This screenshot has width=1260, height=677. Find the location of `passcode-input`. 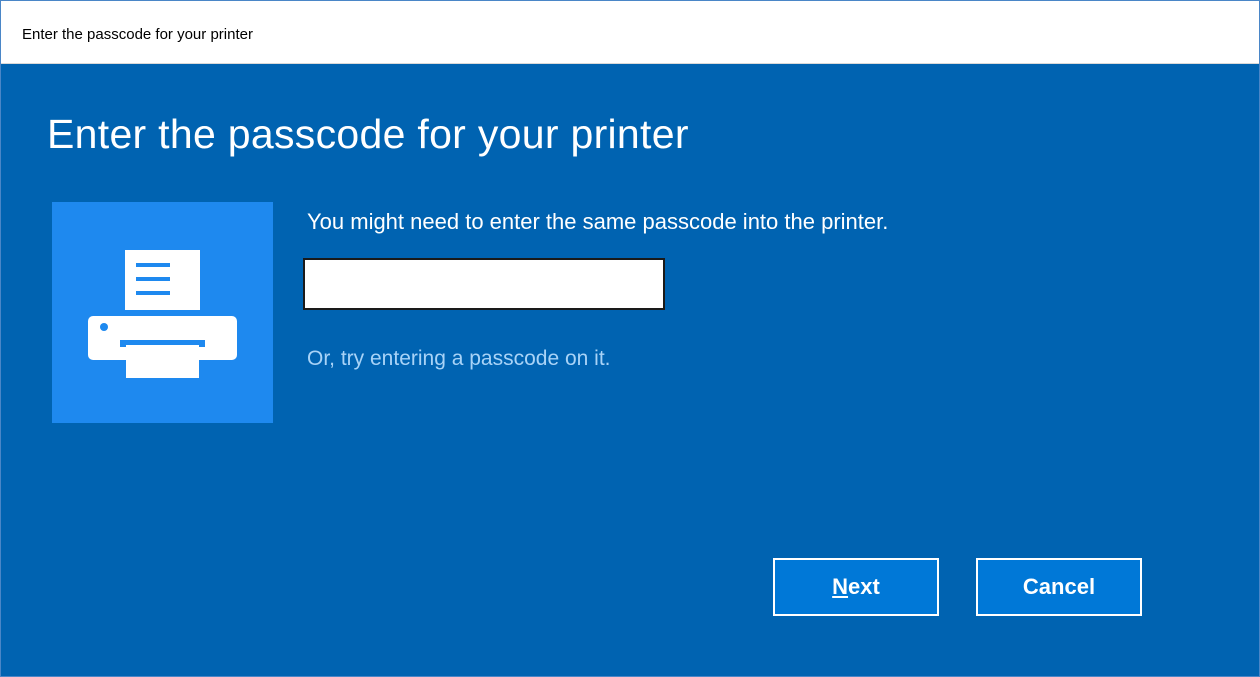

passcode-input is located at coordinates (484, 284).